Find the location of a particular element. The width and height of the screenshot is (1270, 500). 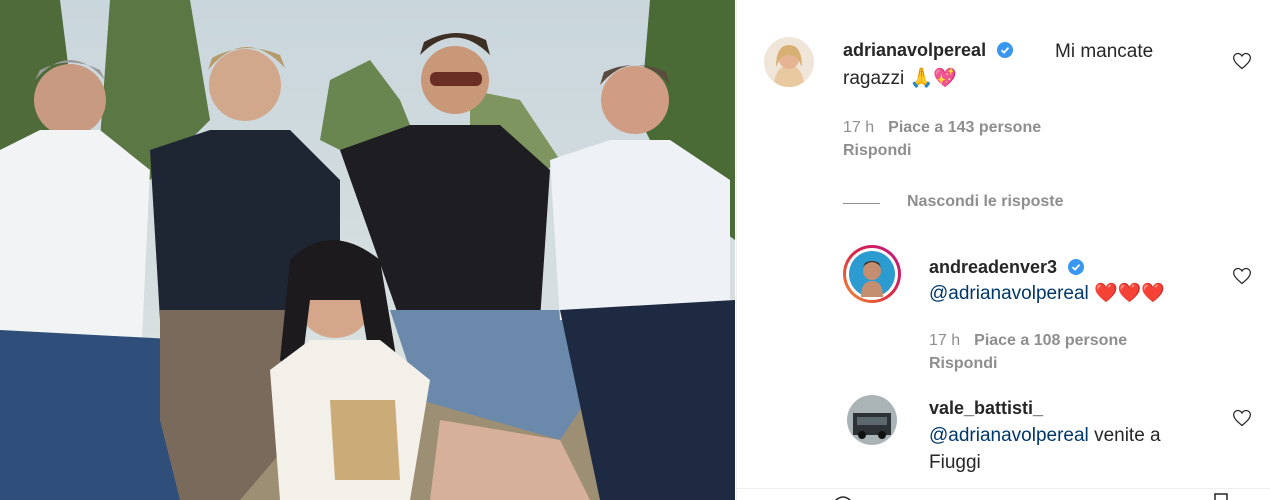

comment-meta: 17 h Piace a 108 persone is located at coordinates (1028, 341).